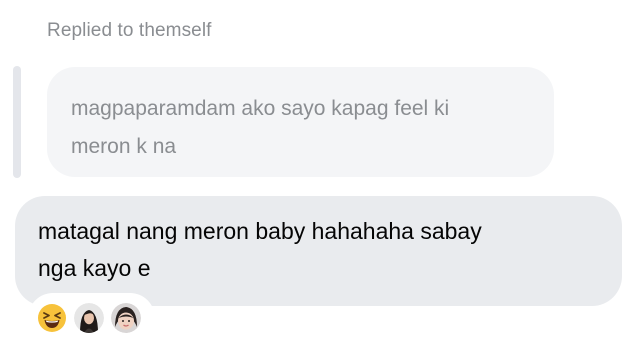 Image resolution: width=632 pixels, height=348 pixels. I want to click on reply-context-label: Replied to themself, so click(129, 30).